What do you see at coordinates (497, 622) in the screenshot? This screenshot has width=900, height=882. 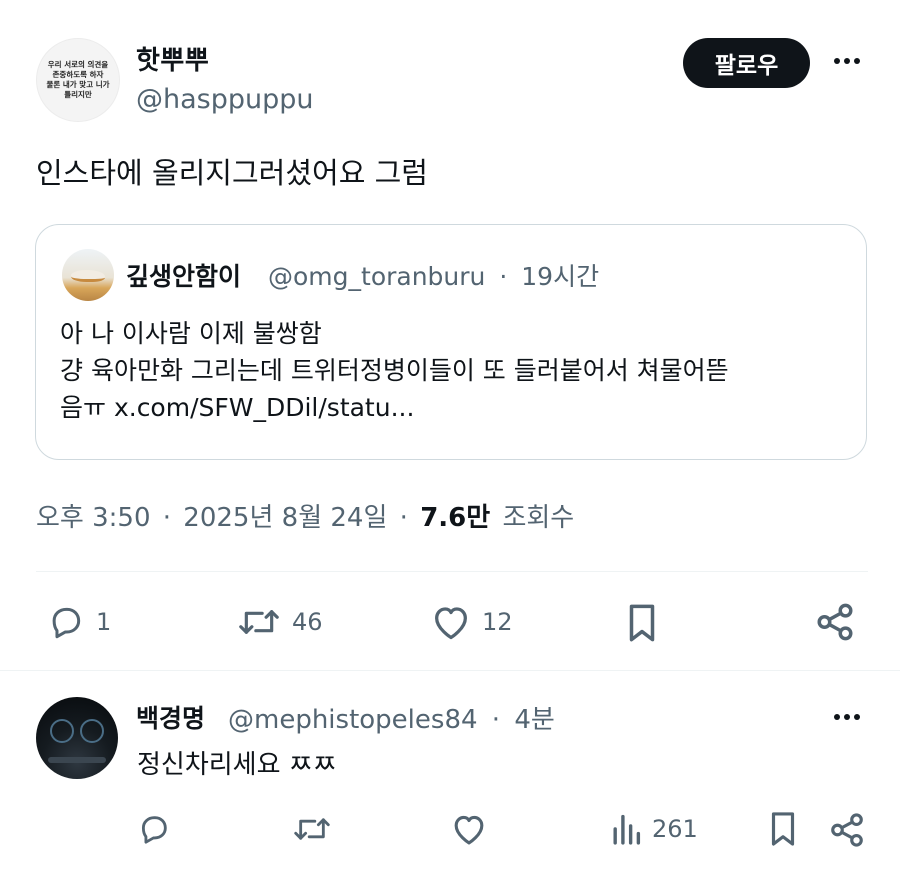 I see `like-count: 12` at bounding box center [497, 622].